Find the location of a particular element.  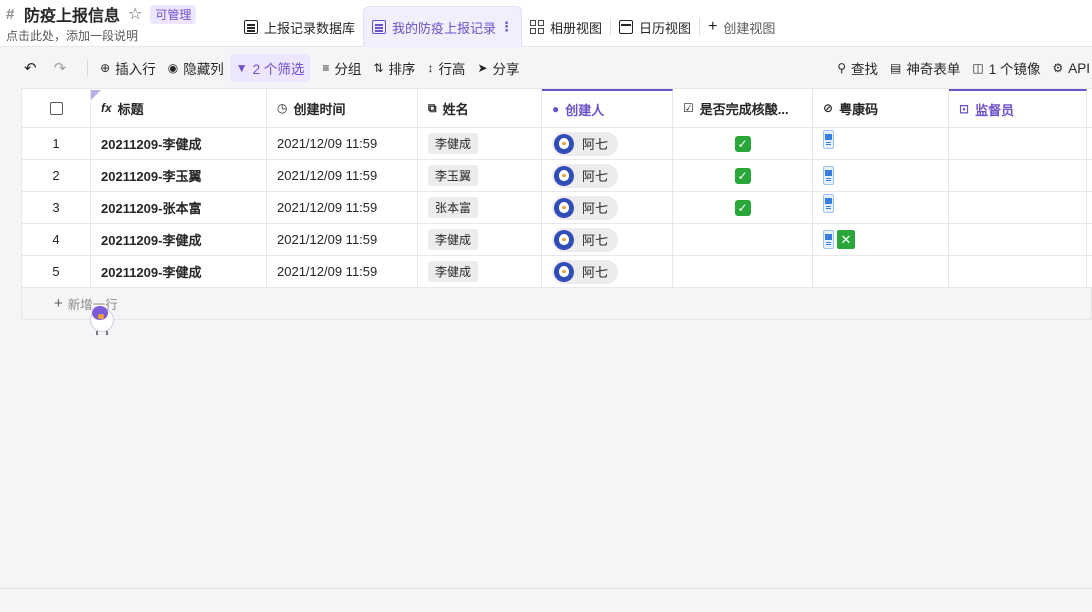

sort-icon: ⇅ is located at coordinates (378, 68).